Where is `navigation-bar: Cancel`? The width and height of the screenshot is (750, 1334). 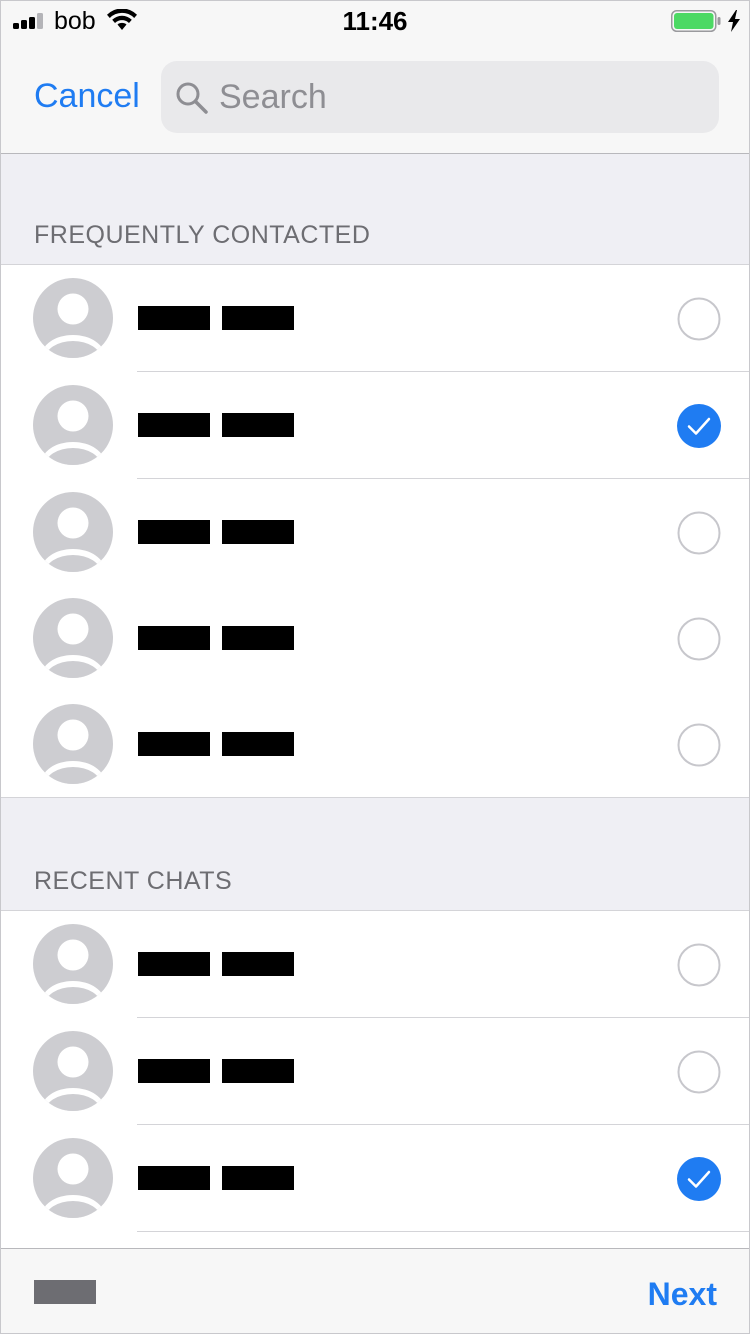
navigation-bar: Cancel is located at coordinates (375, 97).